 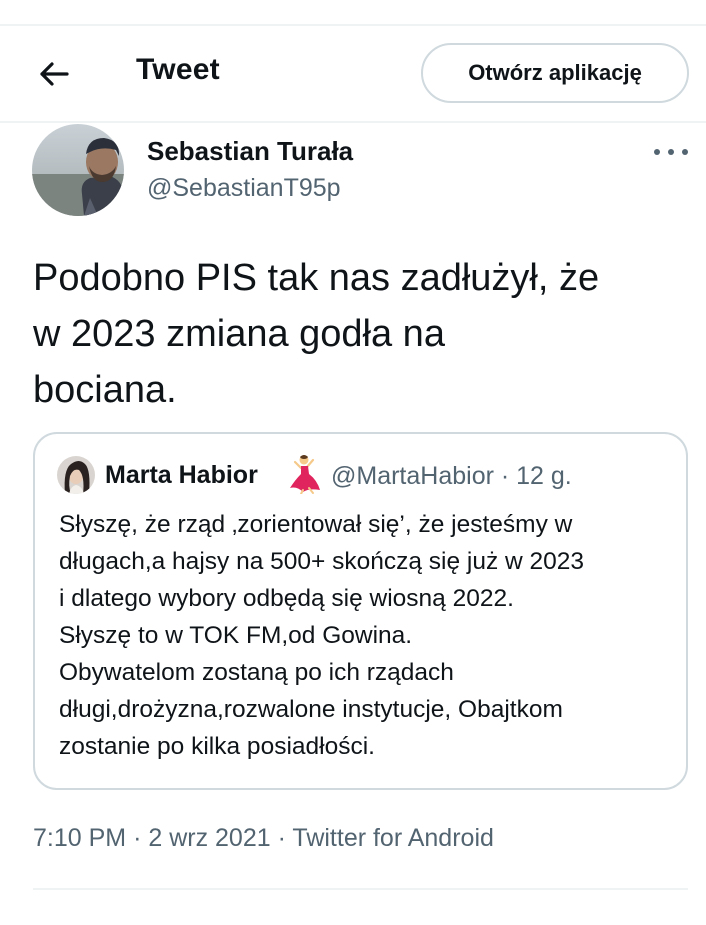 I want to click on tweet-author: Sebastian Turała @SebastianT95p, so click(x=362, y=174).